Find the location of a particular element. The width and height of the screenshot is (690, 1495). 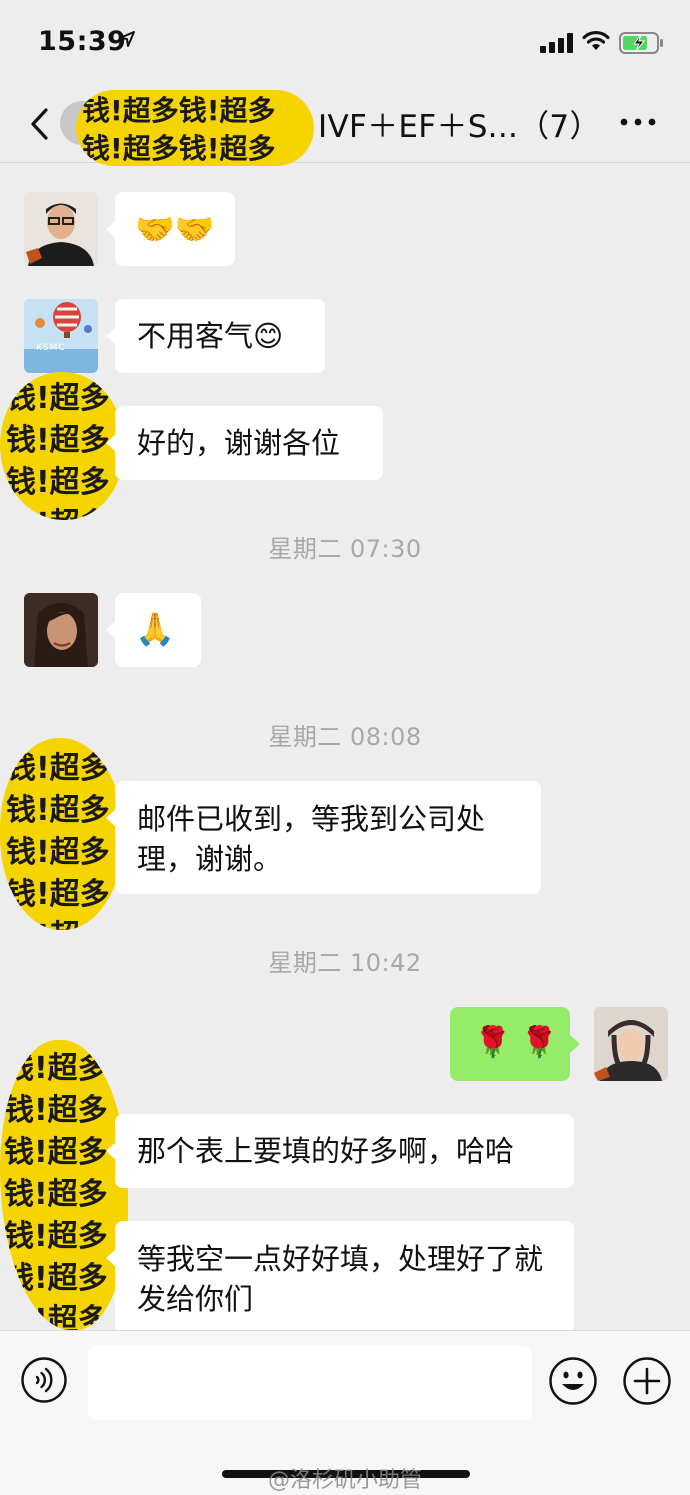

back-chevron-icon is located at coordinates (42, 124).